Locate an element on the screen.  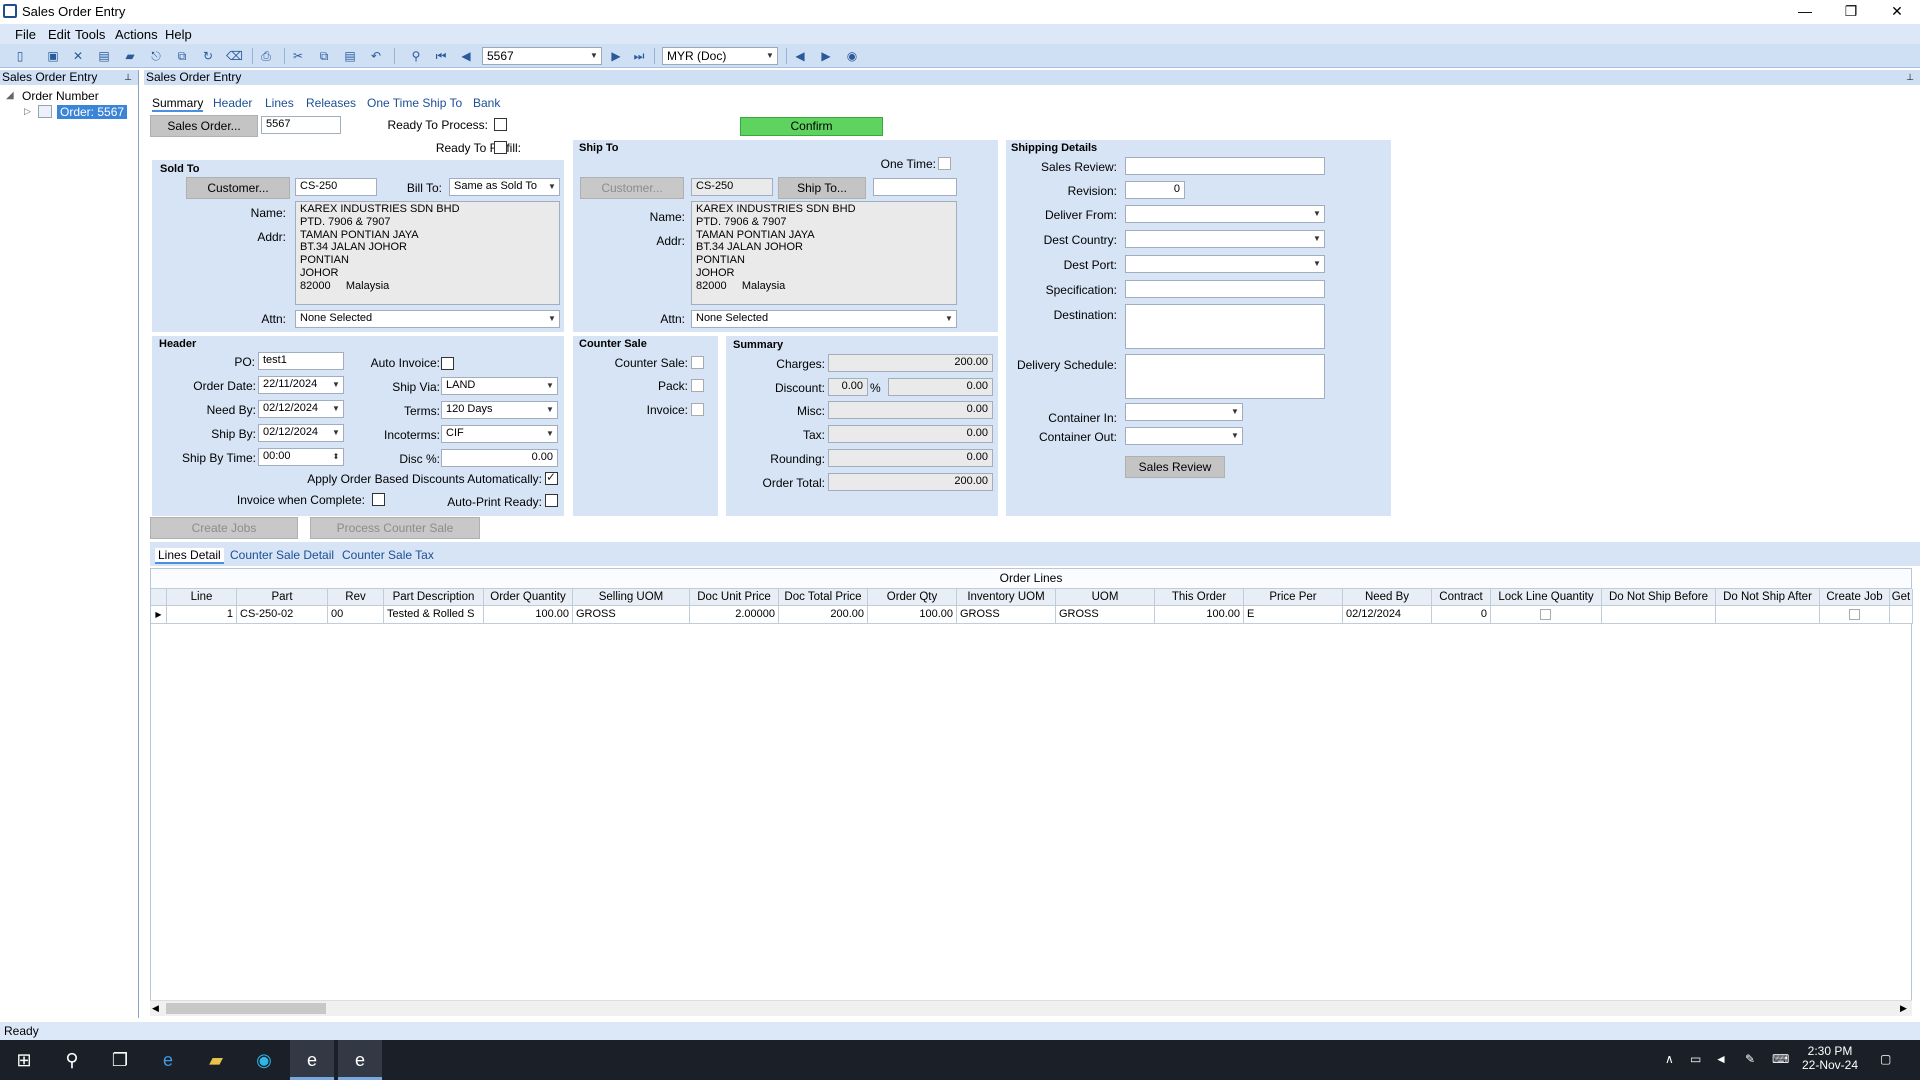
expand-icon: ▷ is located at coordinates (27, 111).